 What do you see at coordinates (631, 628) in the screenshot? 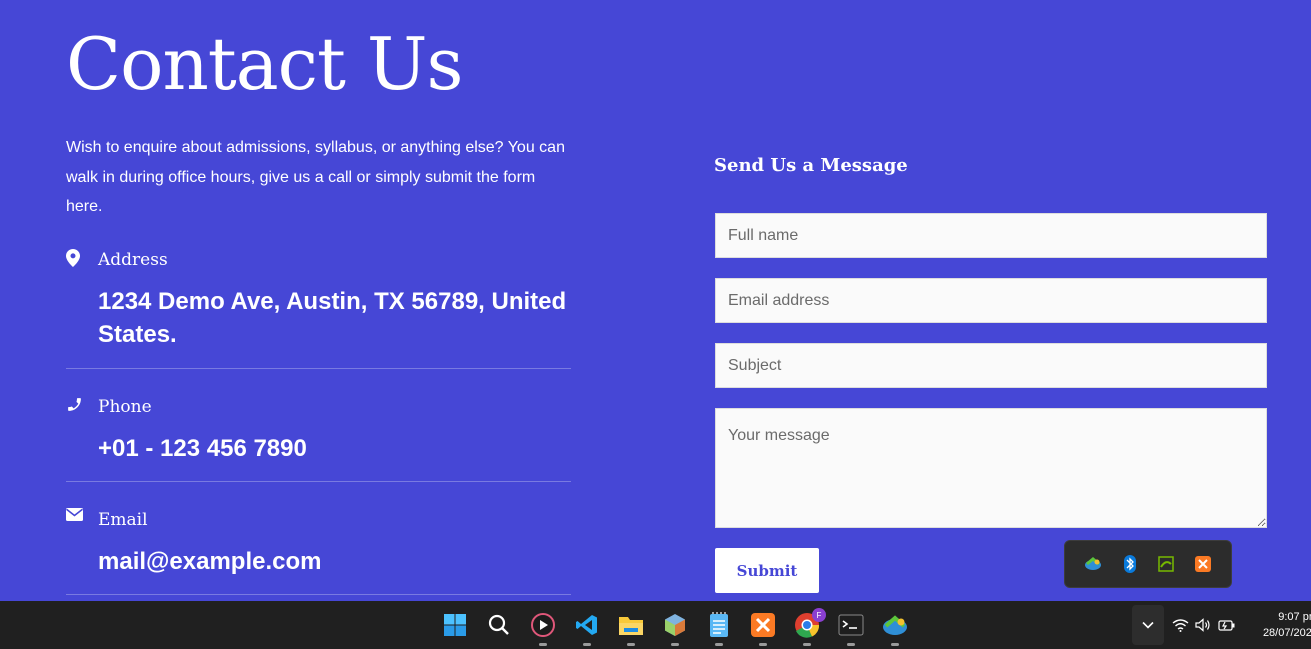
I see `file-explorer-icon` at bounding box center [631, 628].